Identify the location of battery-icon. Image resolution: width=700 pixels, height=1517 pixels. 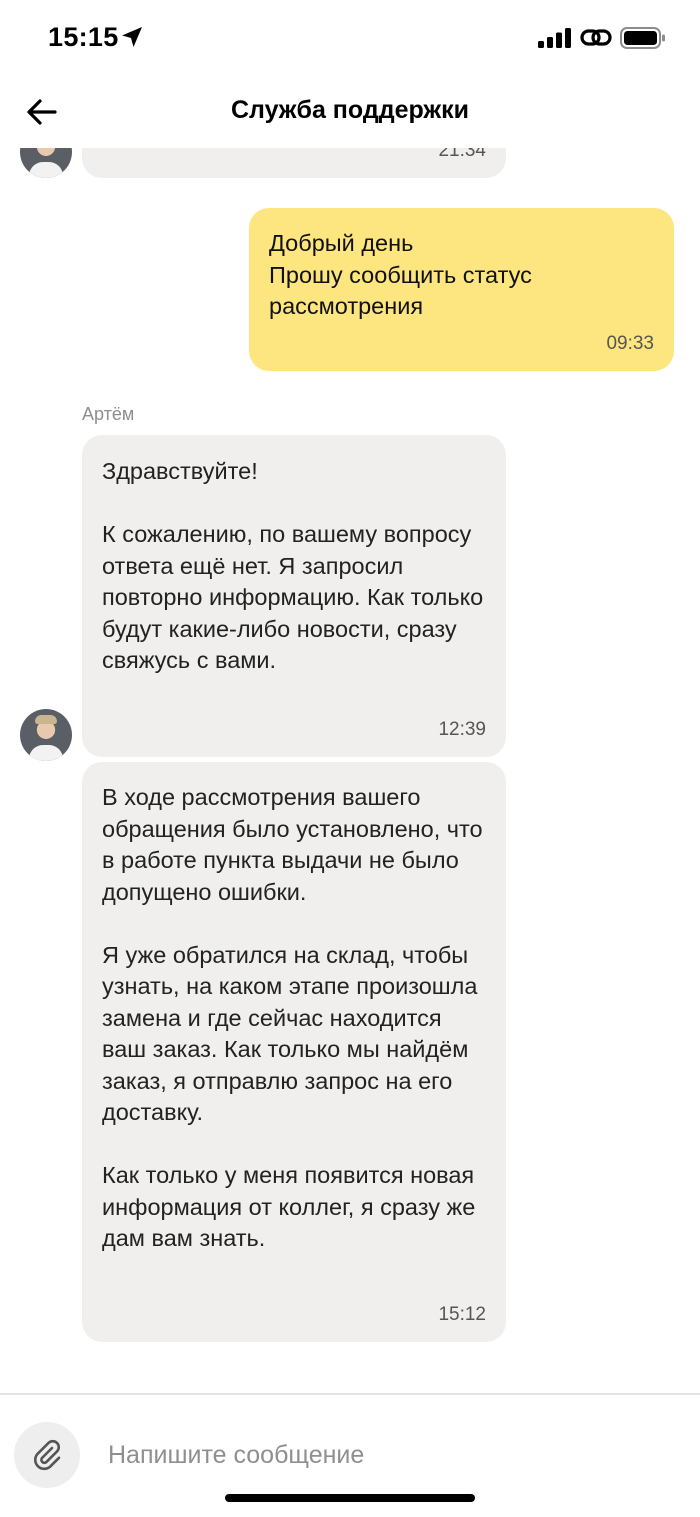
(642, 38).